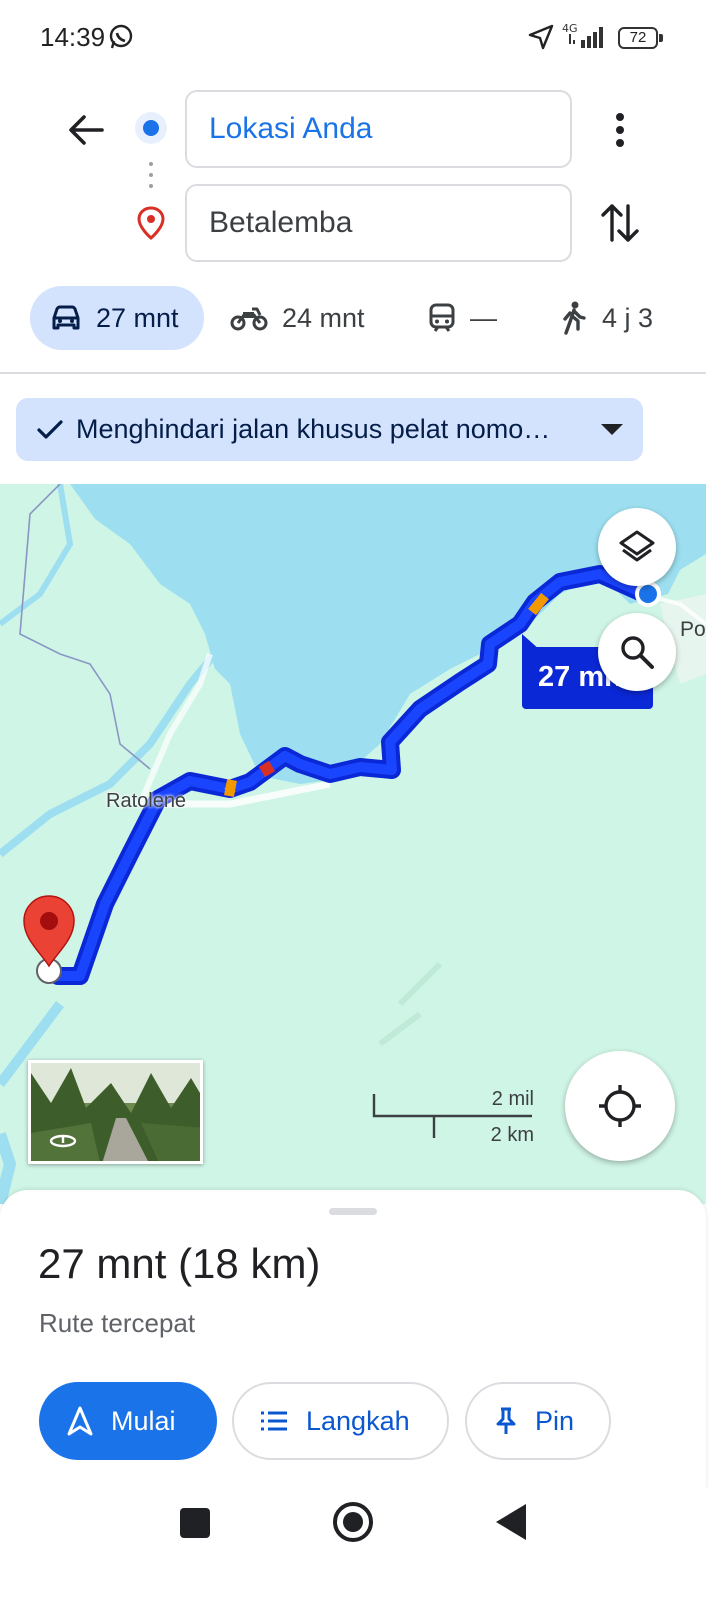  I want to click on scale-metric: 2 km, so click(512, 1135).